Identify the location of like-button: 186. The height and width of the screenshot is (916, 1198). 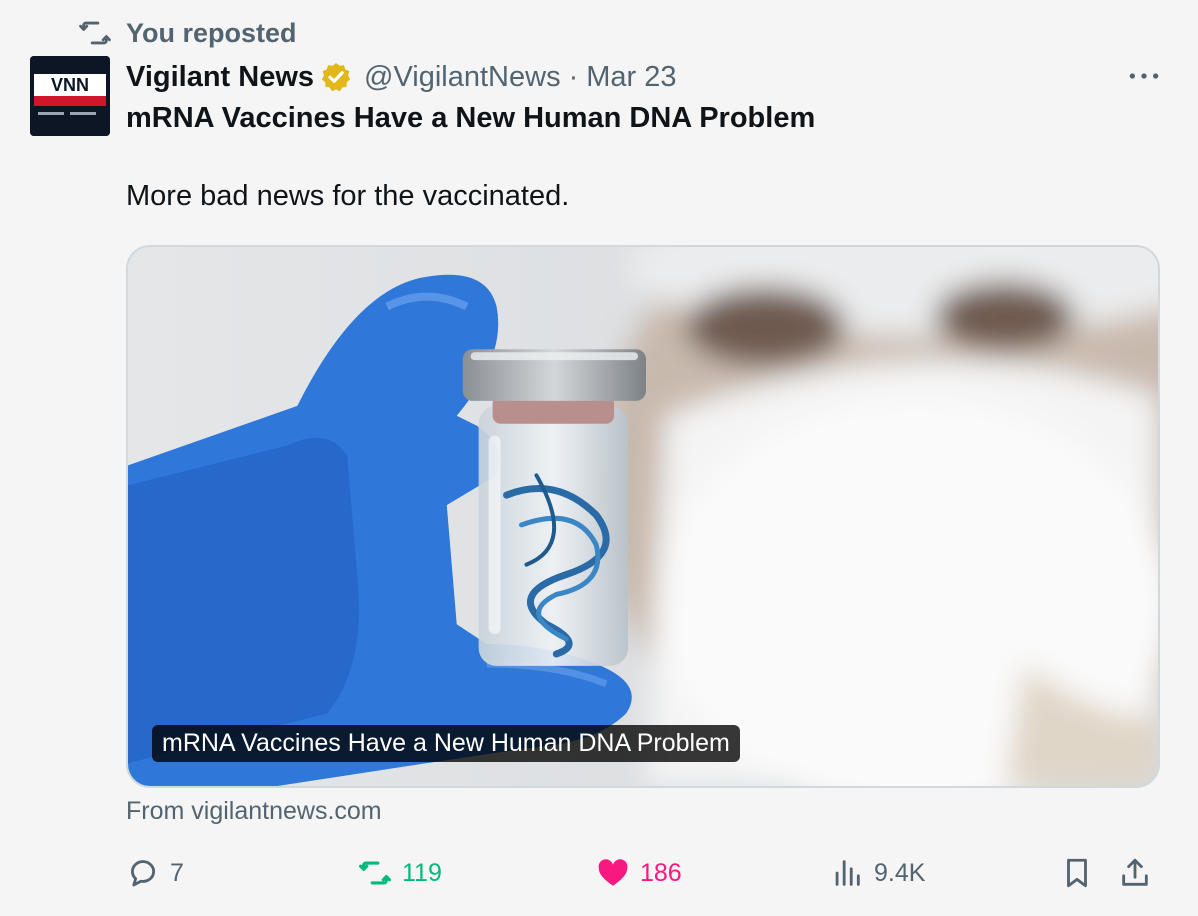
(639, 873).